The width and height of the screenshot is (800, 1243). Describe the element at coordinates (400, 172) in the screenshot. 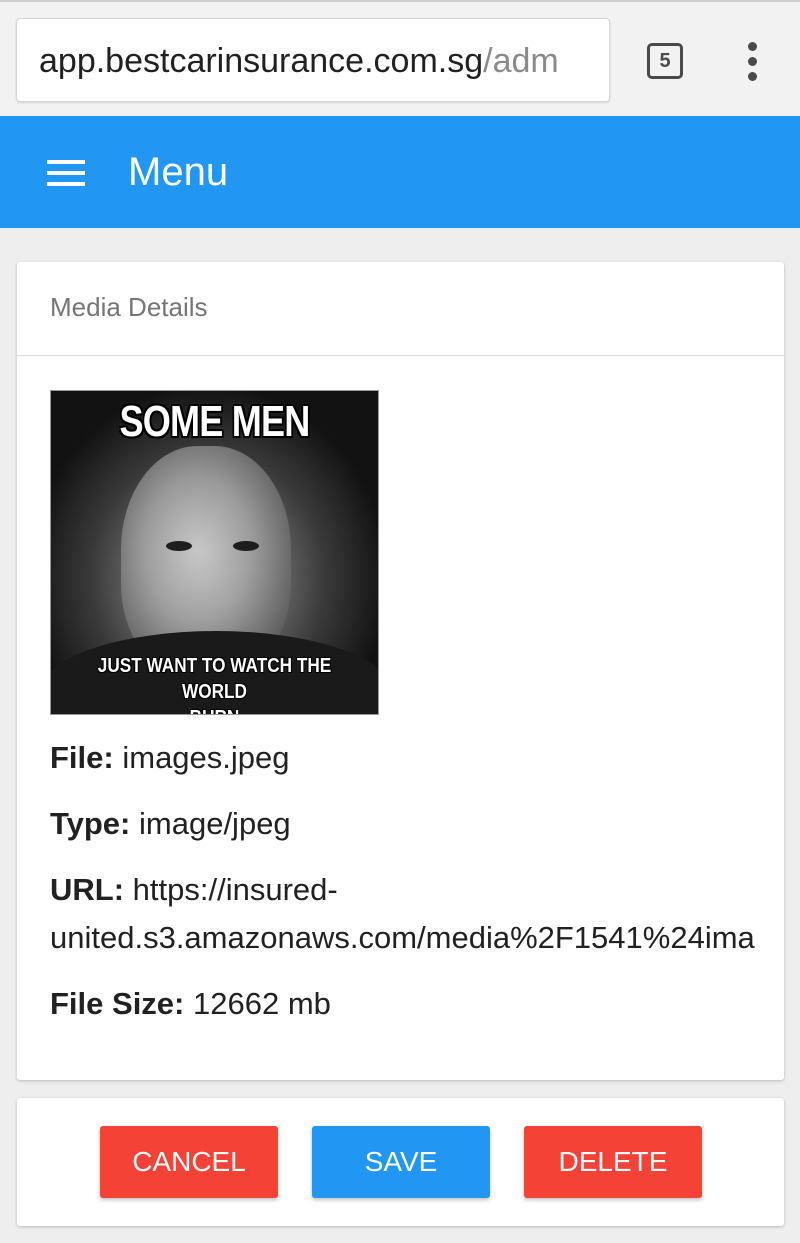

I see `app-bar: Menu` at that location.